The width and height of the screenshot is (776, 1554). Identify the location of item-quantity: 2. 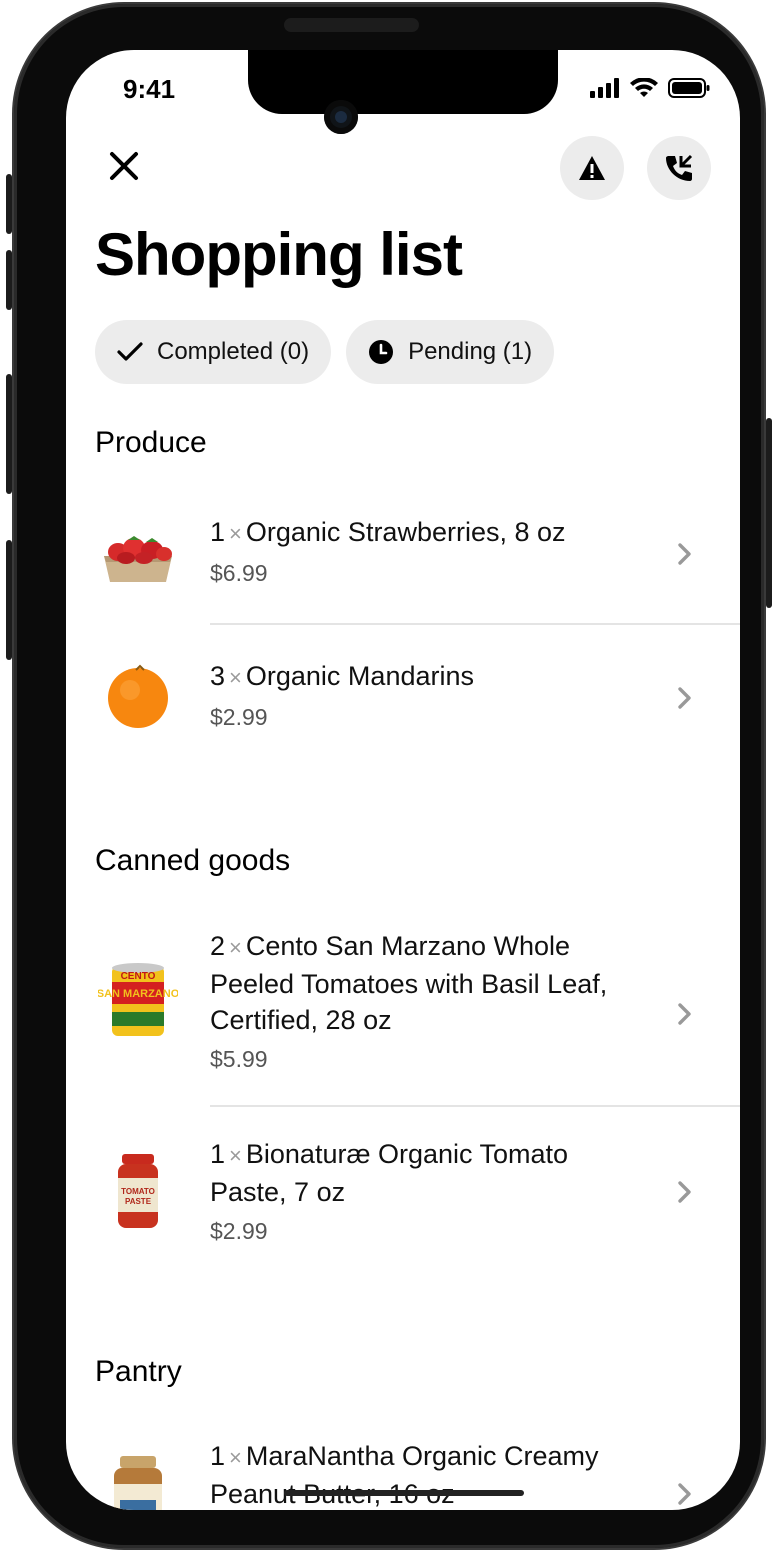
(218, 946).